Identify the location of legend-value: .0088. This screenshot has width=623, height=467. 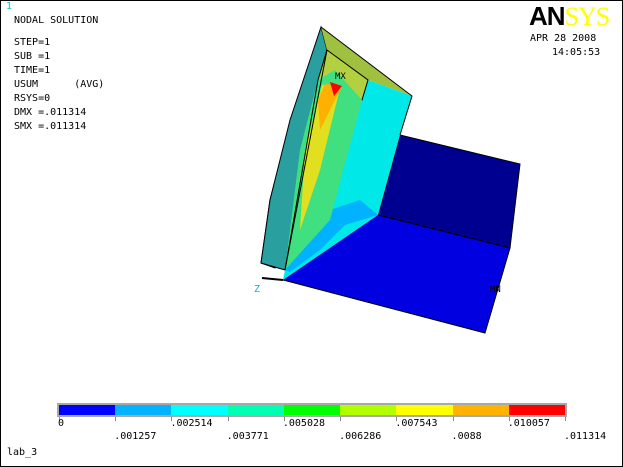
(466, 436).